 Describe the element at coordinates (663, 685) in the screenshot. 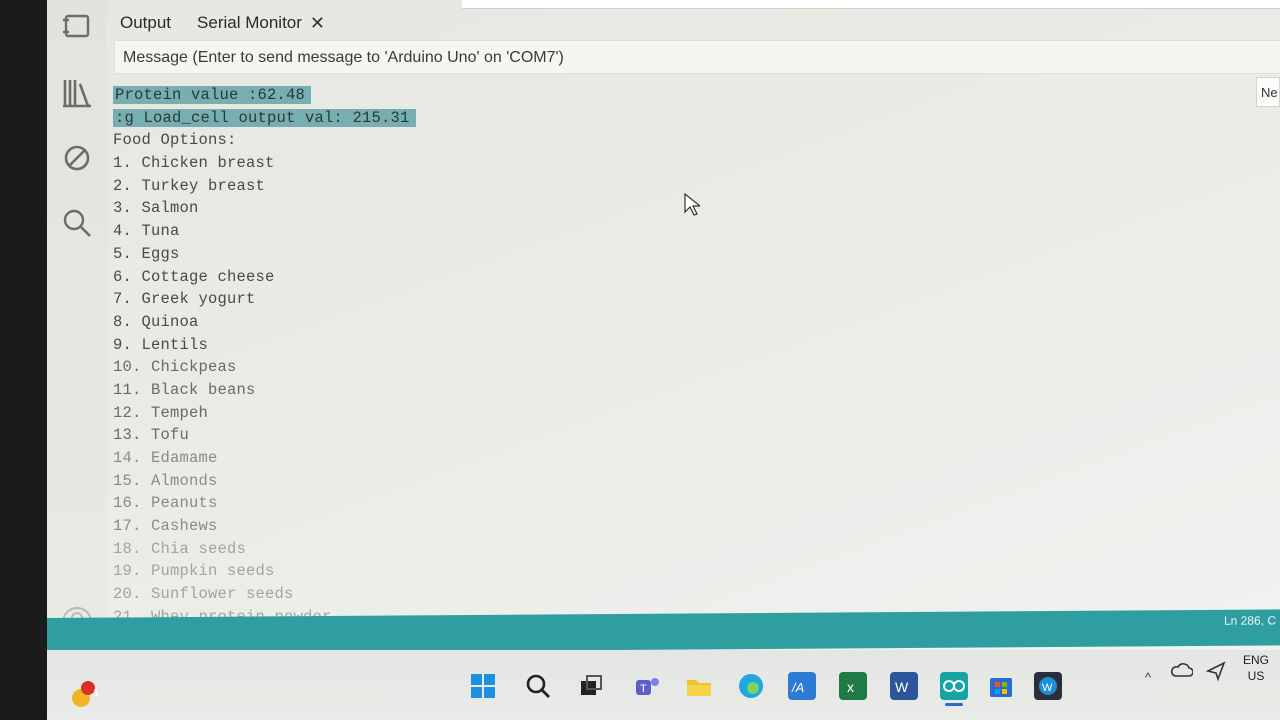

I see `taskbar: 1 T /A x W W ^ ENG US` at that location.